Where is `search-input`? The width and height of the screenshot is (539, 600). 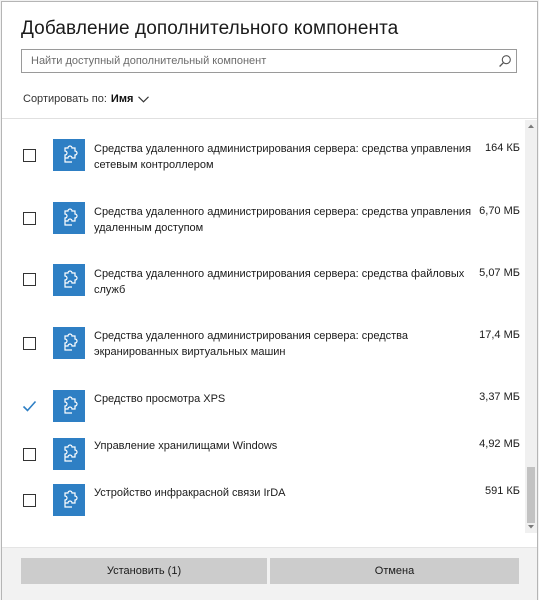 search-input is located at coordinates (257, 61).